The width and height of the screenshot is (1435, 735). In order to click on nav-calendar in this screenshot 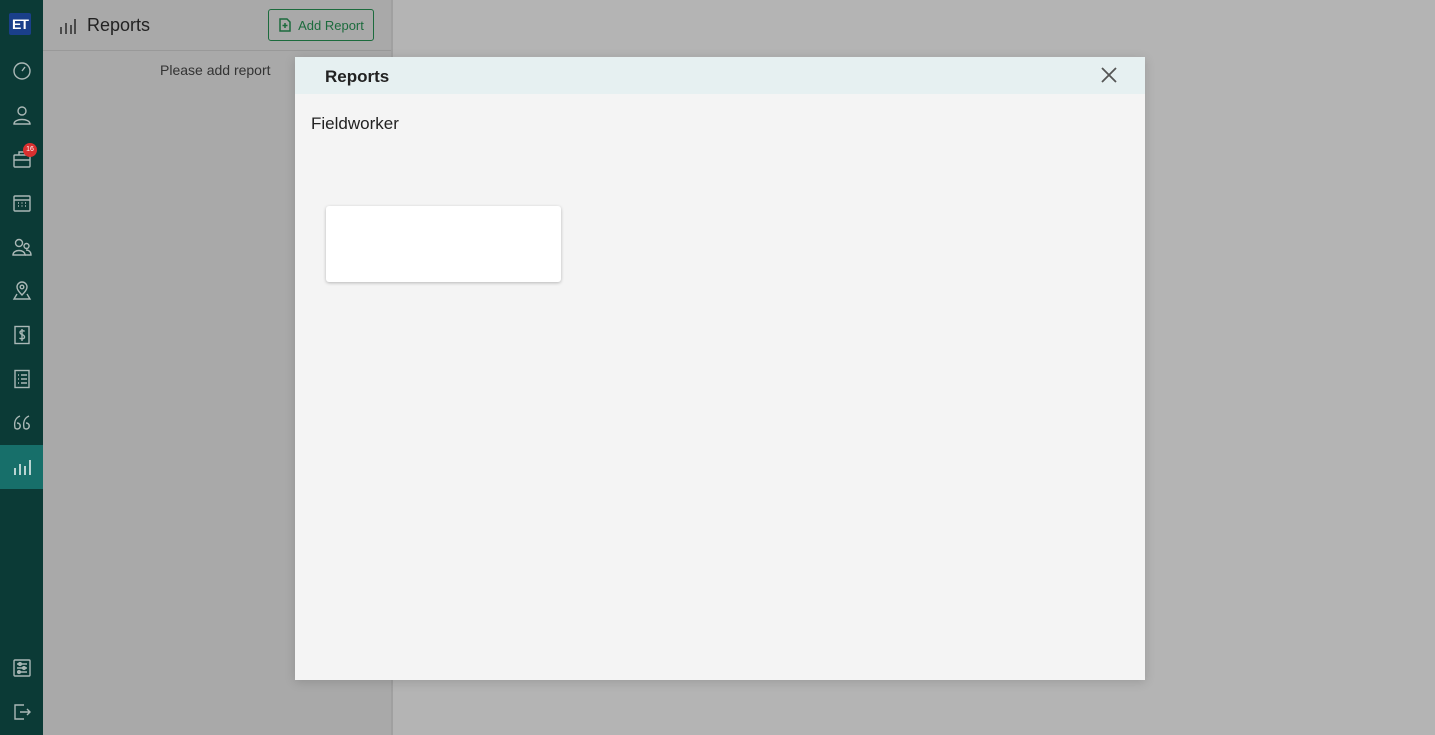, I will do `click(21, 203)`.